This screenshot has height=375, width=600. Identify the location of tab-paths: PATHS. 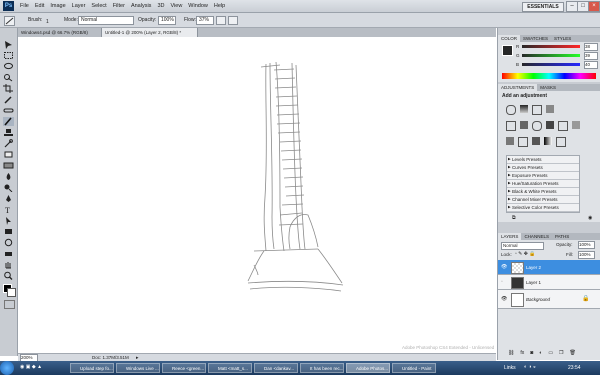
(562, 236).